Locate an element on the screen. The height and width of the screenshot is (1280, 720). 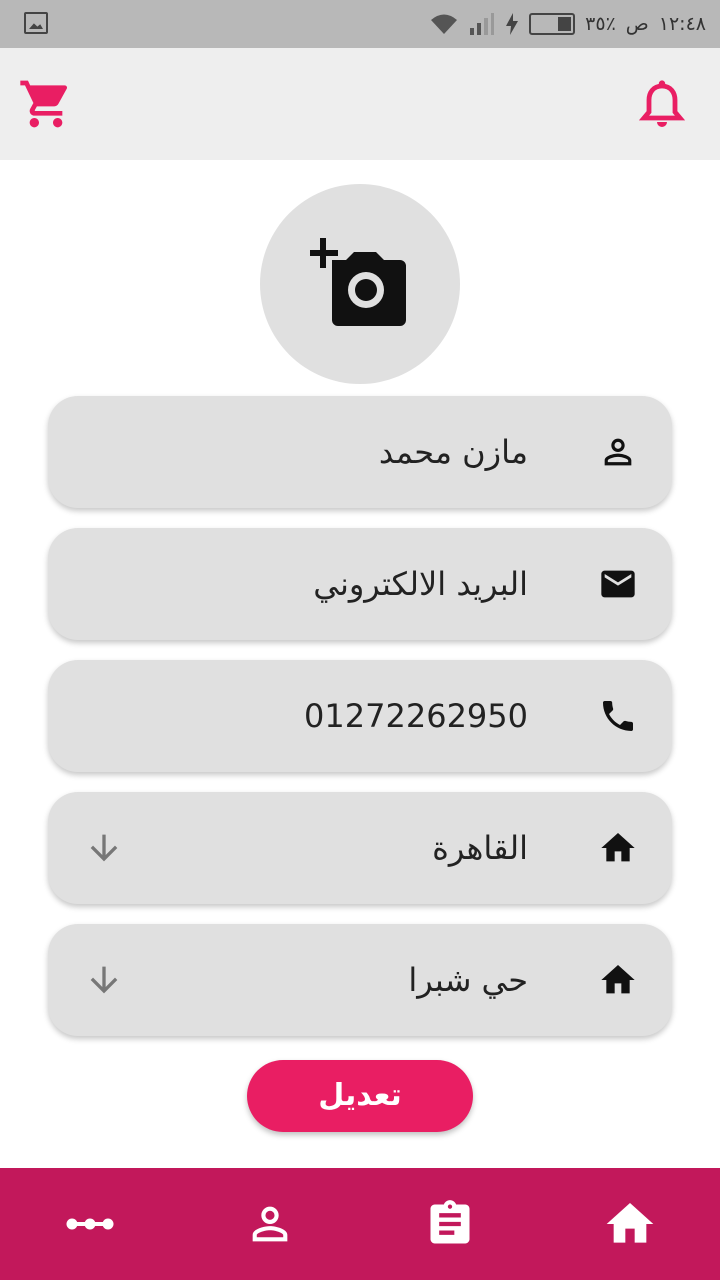
status-bar-right: ٣٥٪ ص ١٢:٤٨ is located at coordinates (567, 24).